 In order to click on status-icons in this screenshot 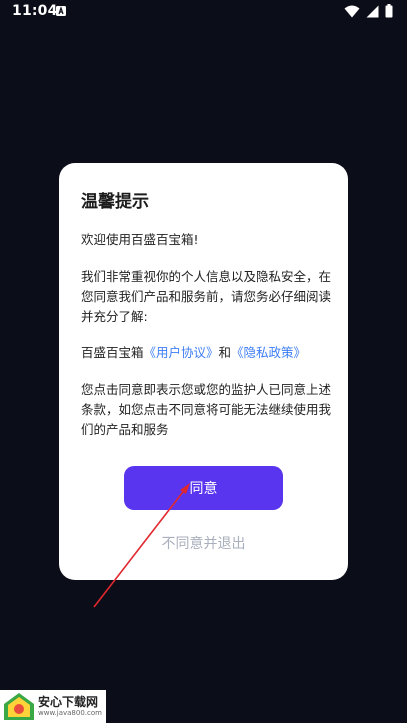, I will do `click(368, 11)`.